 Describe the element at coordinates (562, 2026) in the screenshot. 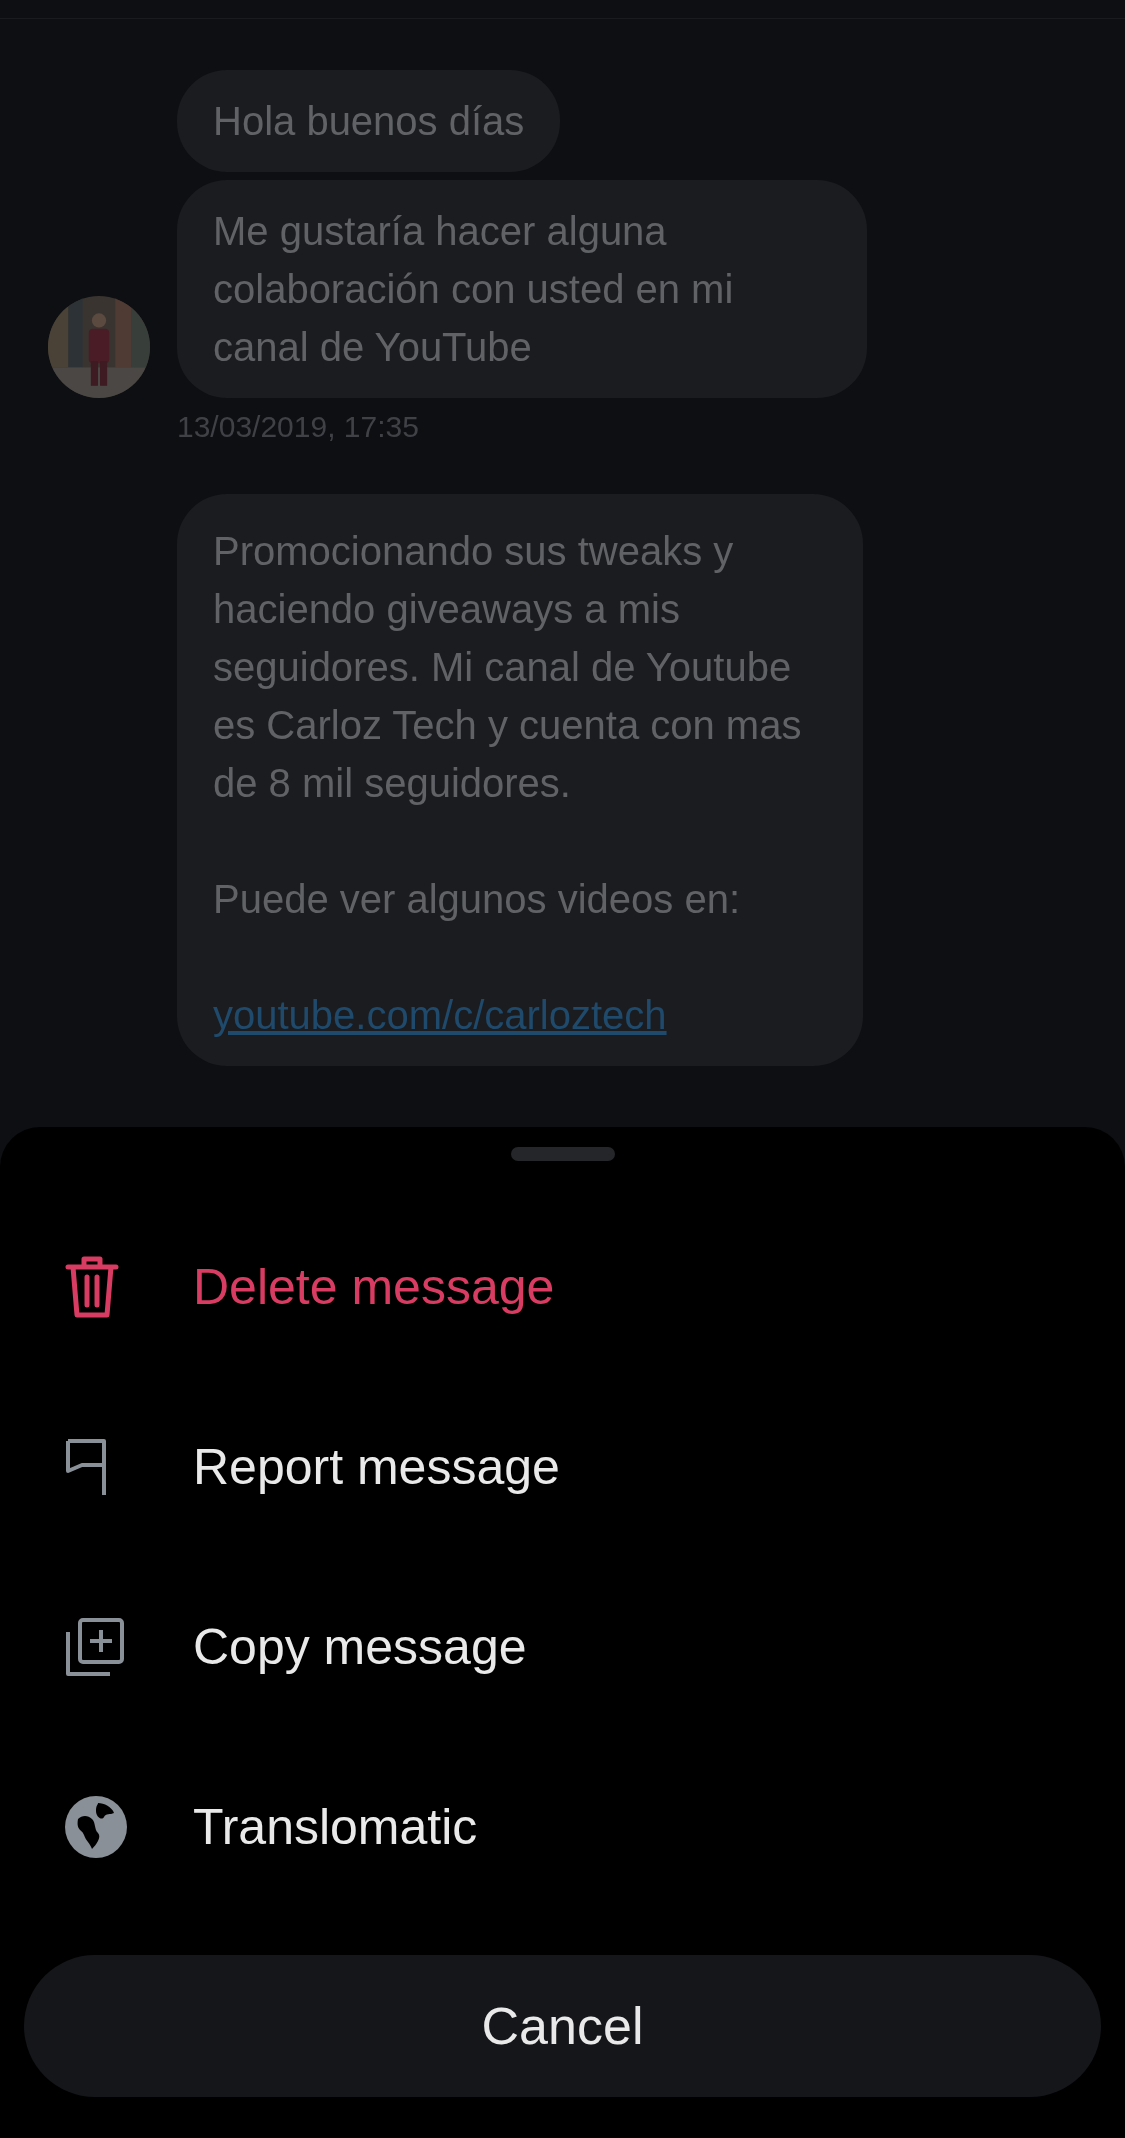

I see `cancel-button: Cancel` at that location.